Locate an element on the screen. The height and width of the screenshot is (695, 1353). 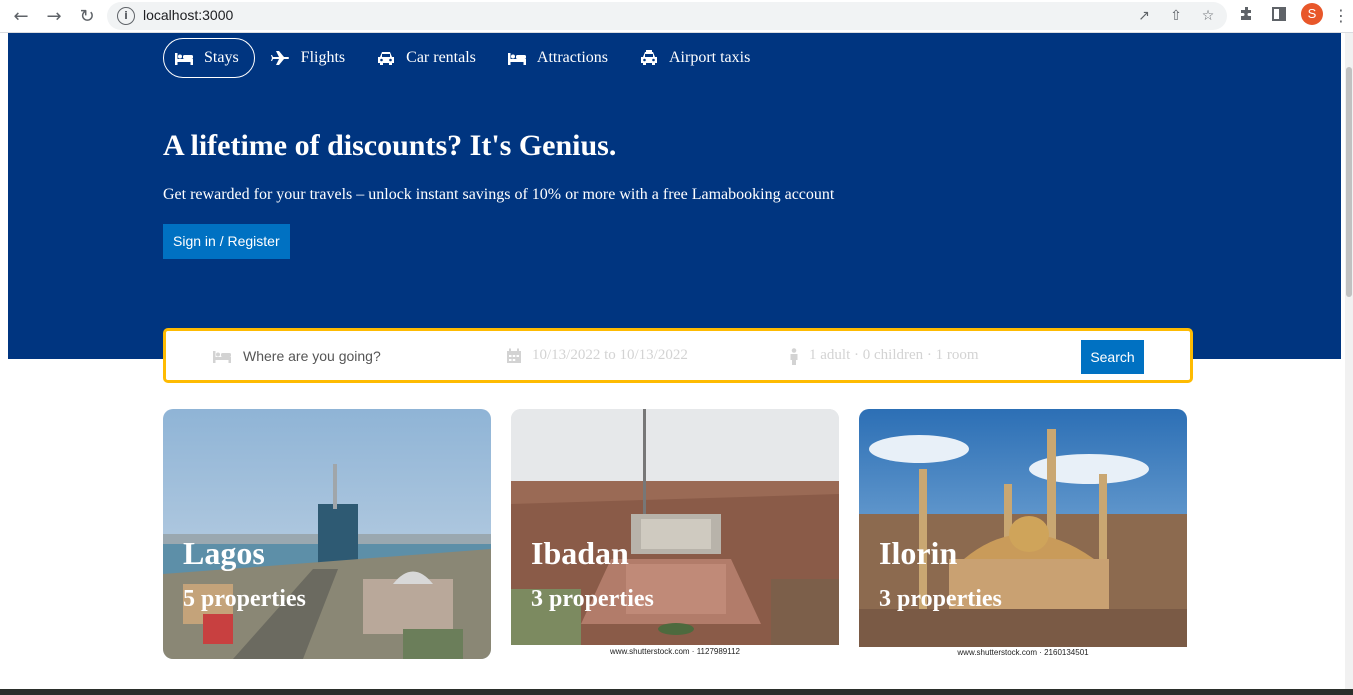
sign-in-register-button: Sign in / Register is located at coordinates (226, 241).